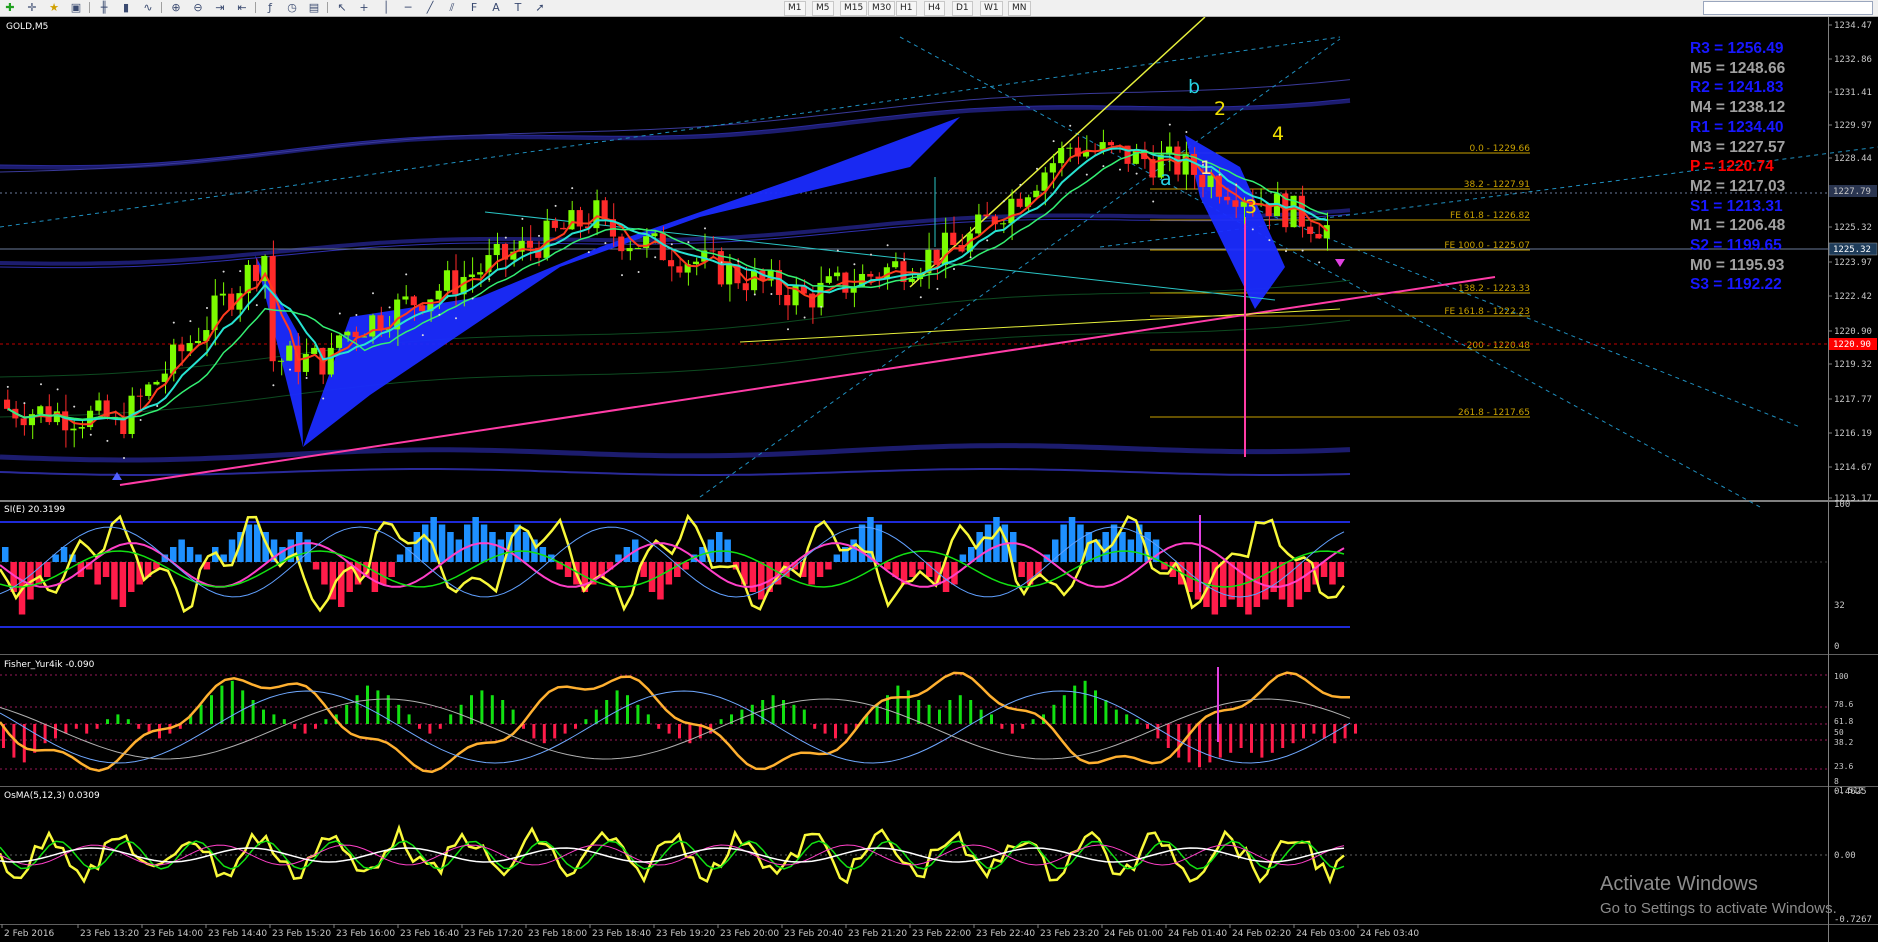 This screenshot has width=1878, height=942. Describe the element at coordinates (1166, 179) in the screenshot. I see `wave-label: a` at that location.